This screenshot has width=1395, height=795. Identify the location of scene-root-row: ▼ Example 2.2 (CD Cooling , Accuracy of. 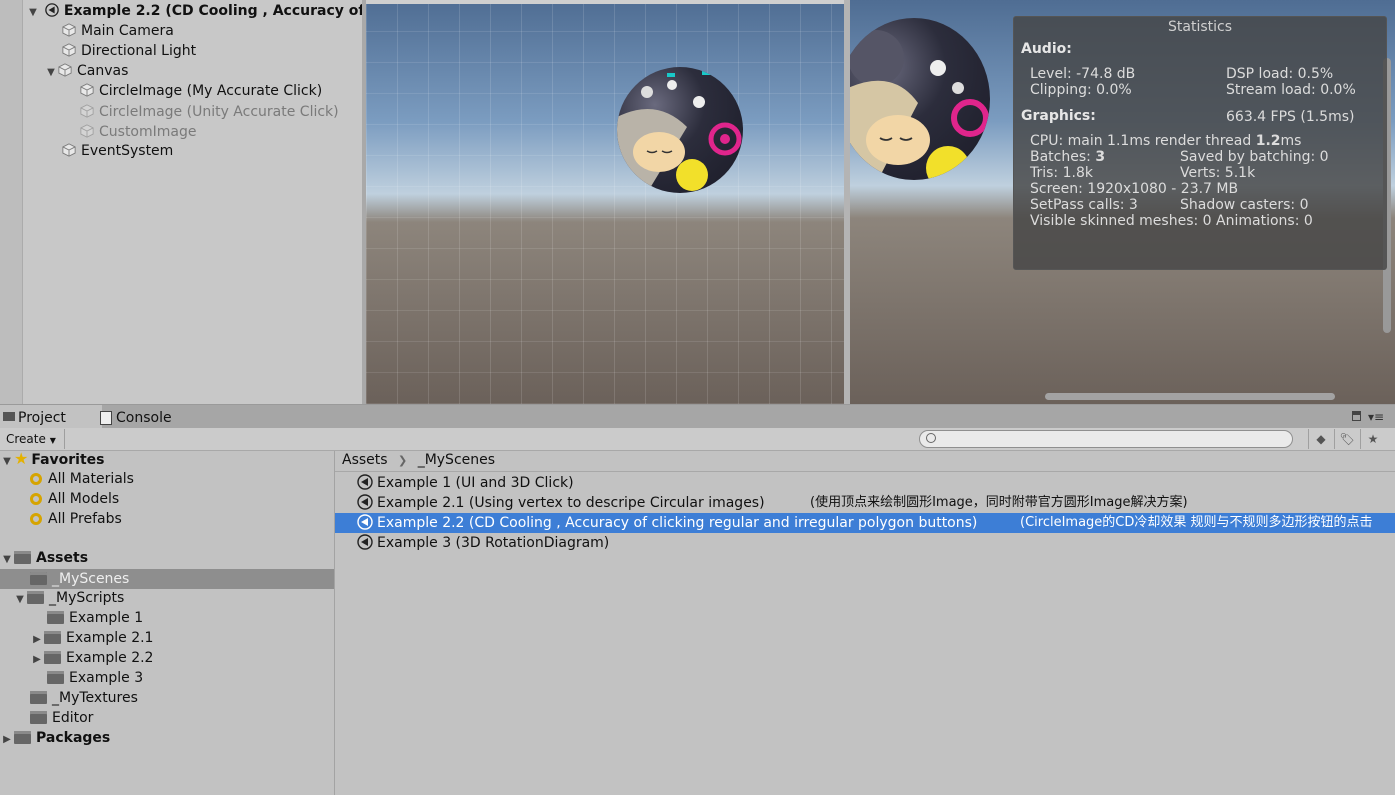
(195, 11).